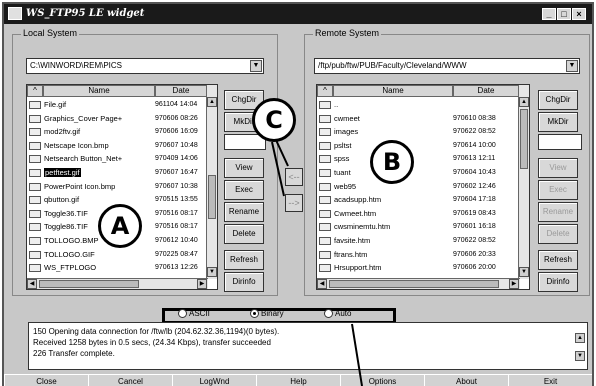 Image resolution: width=596 pixels, height=386 pixels. Describe the element at coordinates (113, 254) in the screenshot. I see `file-row: TOLLOGO.GIF 970225 08:47` at that location.